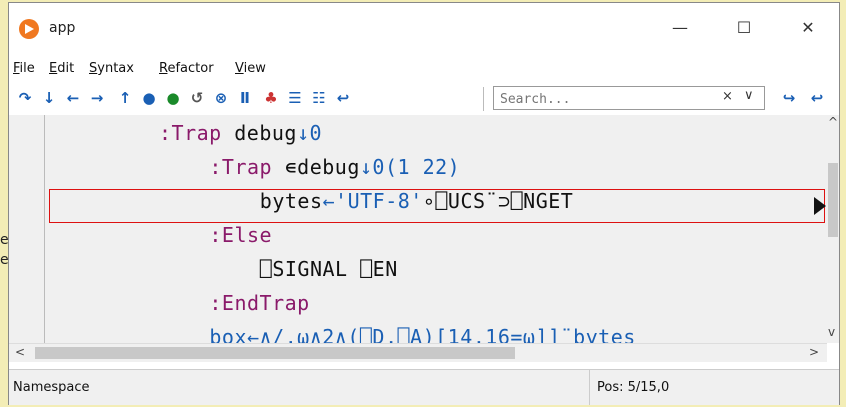 This screenshot has height=407, width=846. What do you see at coordinates (173, 98) in the screenshot?
I see `continue-icon: ●` at bounding box center [173, 98].